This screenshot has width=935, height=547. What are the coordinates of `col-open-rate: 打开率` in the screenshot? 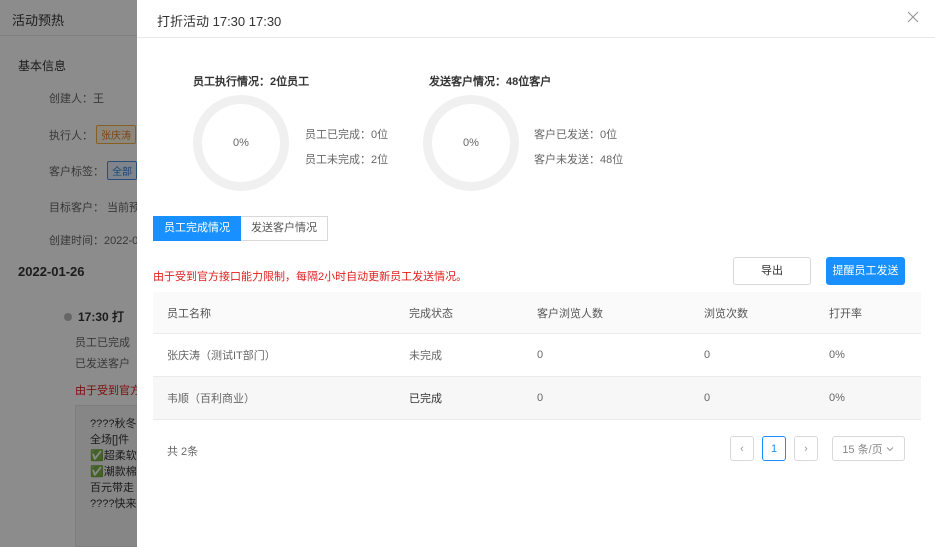 It's located at (845, 313).